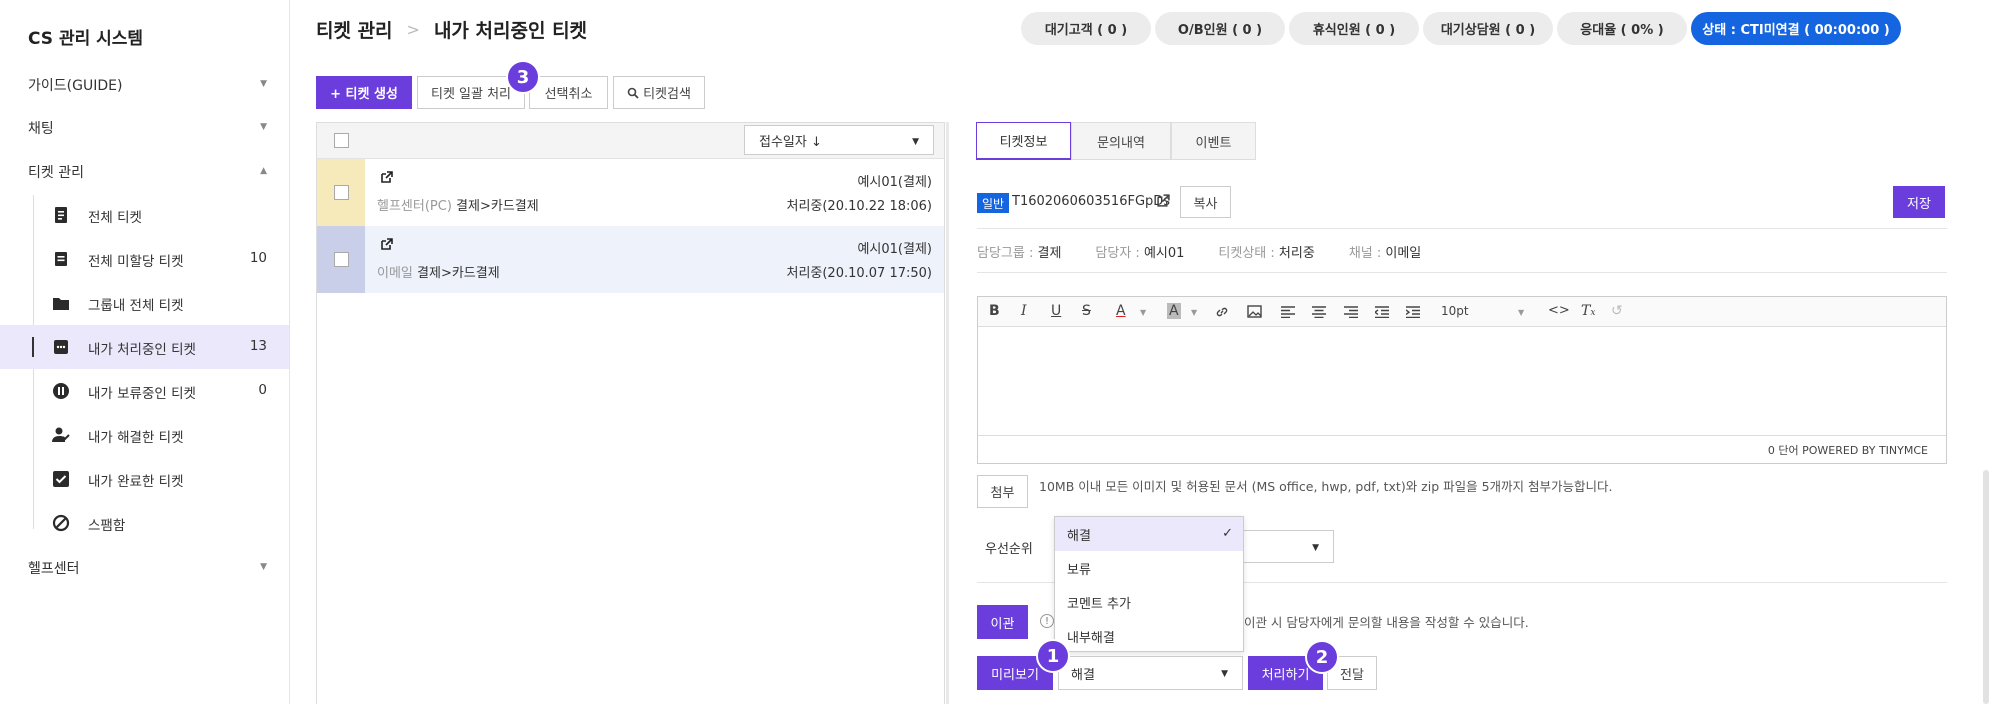 The width and height of the screenshot is (2000, 704). I want to click on sidebar-item-group-tickets: 그룹내 전체 티켓, so click(144, 303).